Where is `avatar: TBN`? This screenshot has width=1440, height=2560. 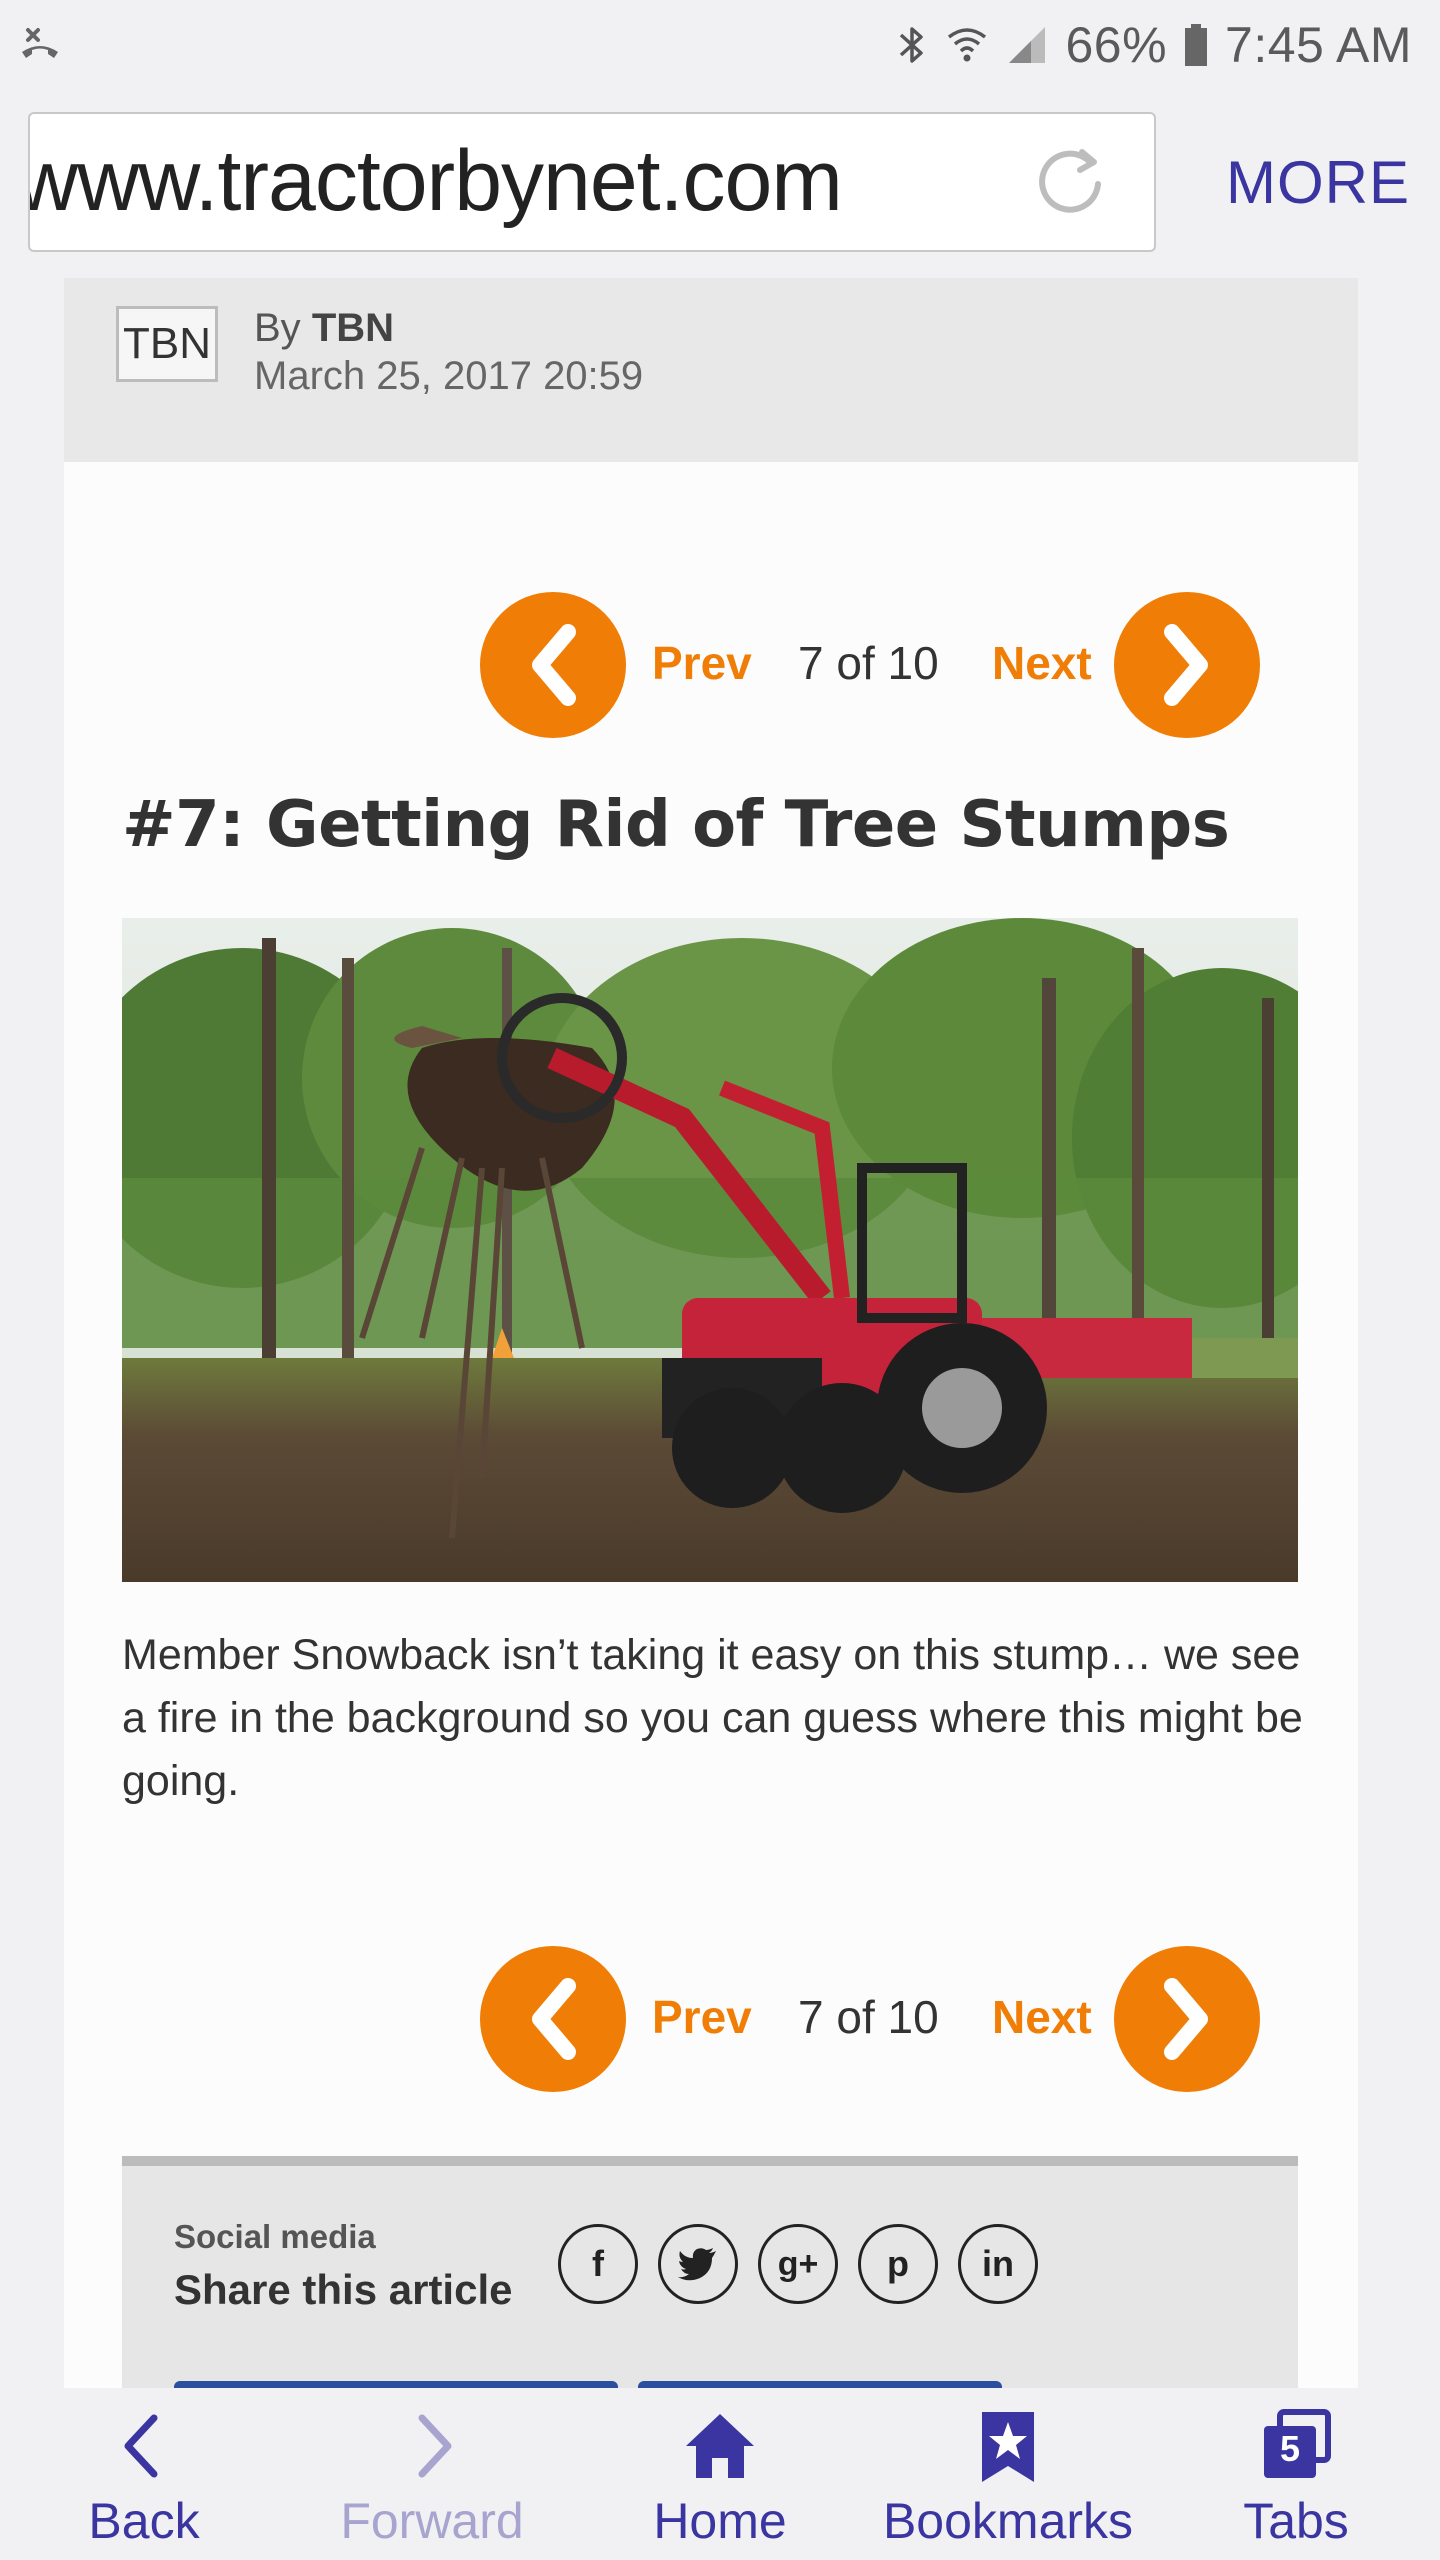
avatar: TBN is located at coordinates (167, 344).